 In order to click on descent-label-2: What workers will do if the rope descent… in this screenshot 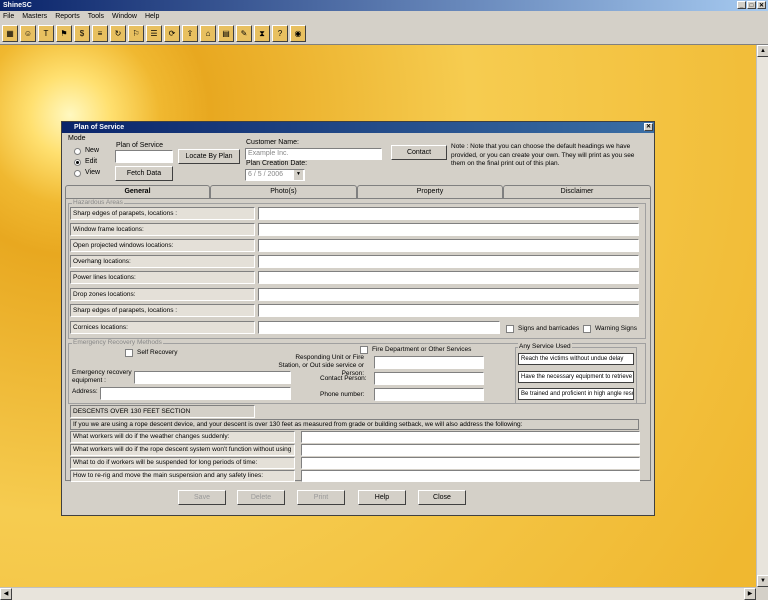, I will do `click(182, 450)`.